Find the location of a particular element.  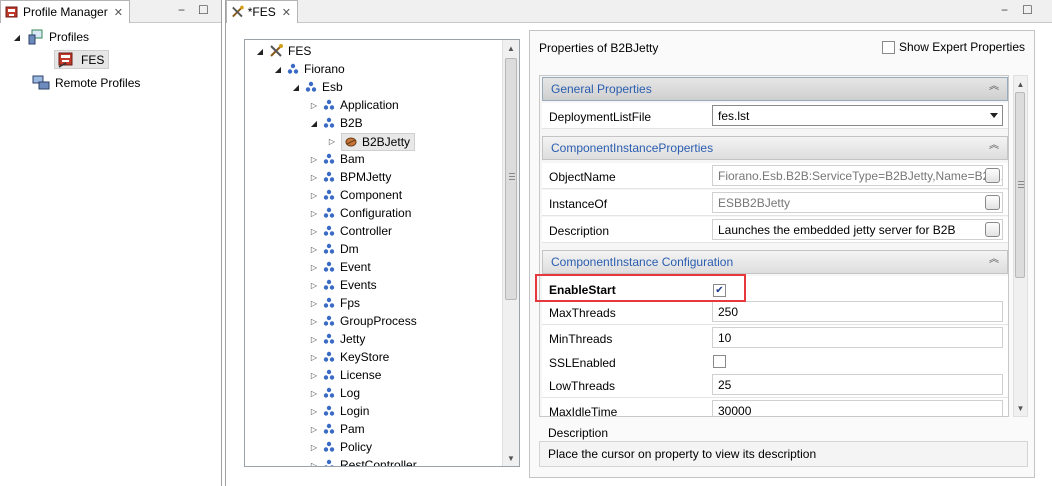

tab-fes: *FES ✕ is located at coordinates (262, 11).